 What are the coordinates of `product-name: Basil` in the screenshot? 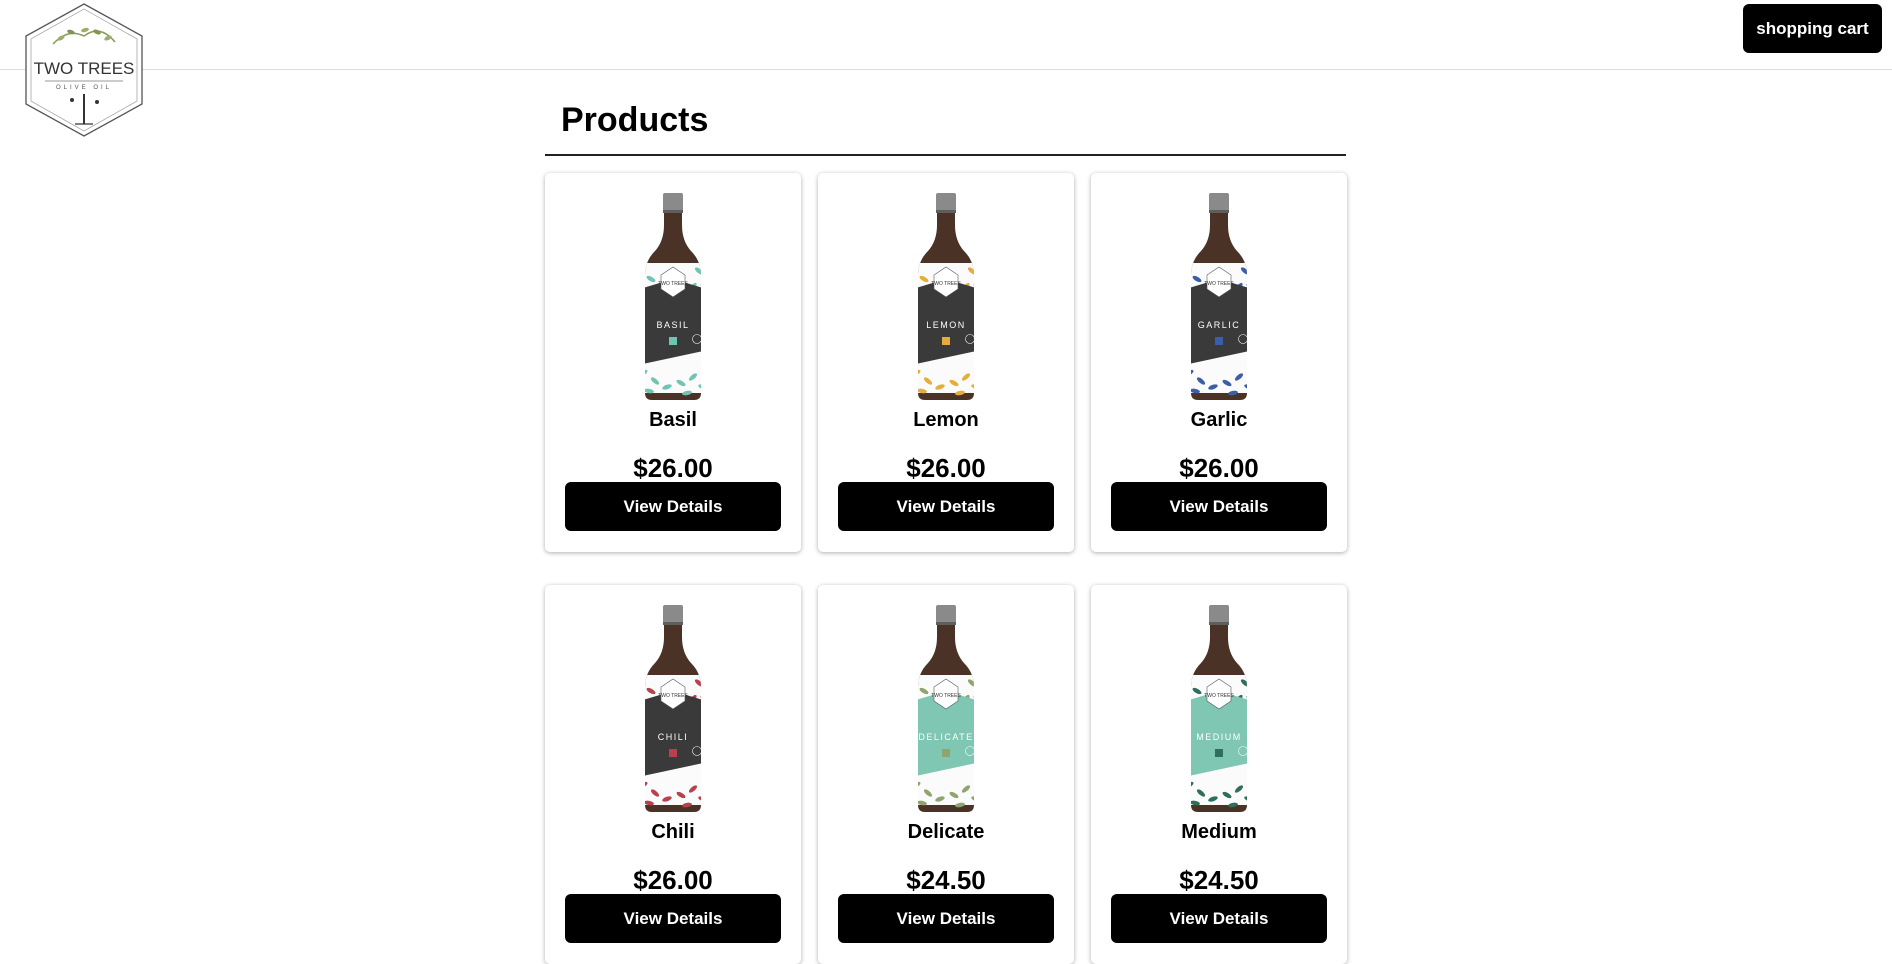 It's located at (673, 420).